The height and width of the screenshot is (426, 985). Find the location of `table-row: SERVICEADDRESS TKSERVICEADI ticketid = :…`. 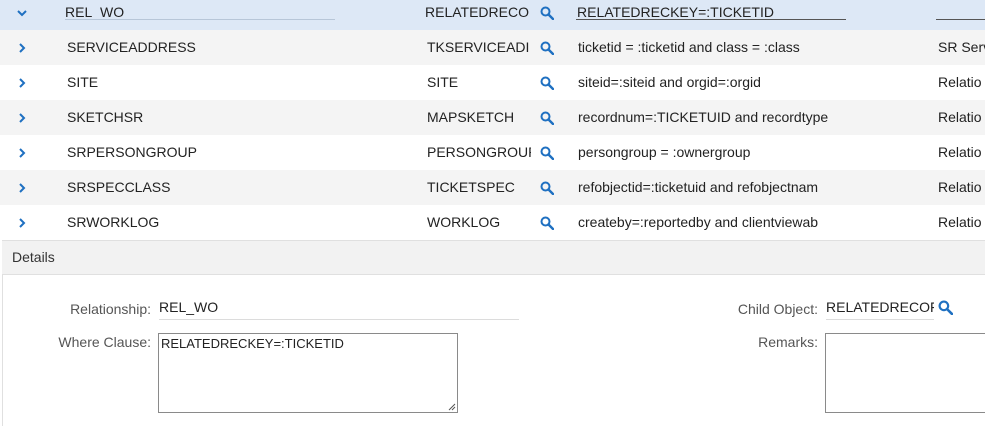

table-row: SERVICEADDRESS TKSERVICEADI ticketid = :… is located at coordinates (492, 47).